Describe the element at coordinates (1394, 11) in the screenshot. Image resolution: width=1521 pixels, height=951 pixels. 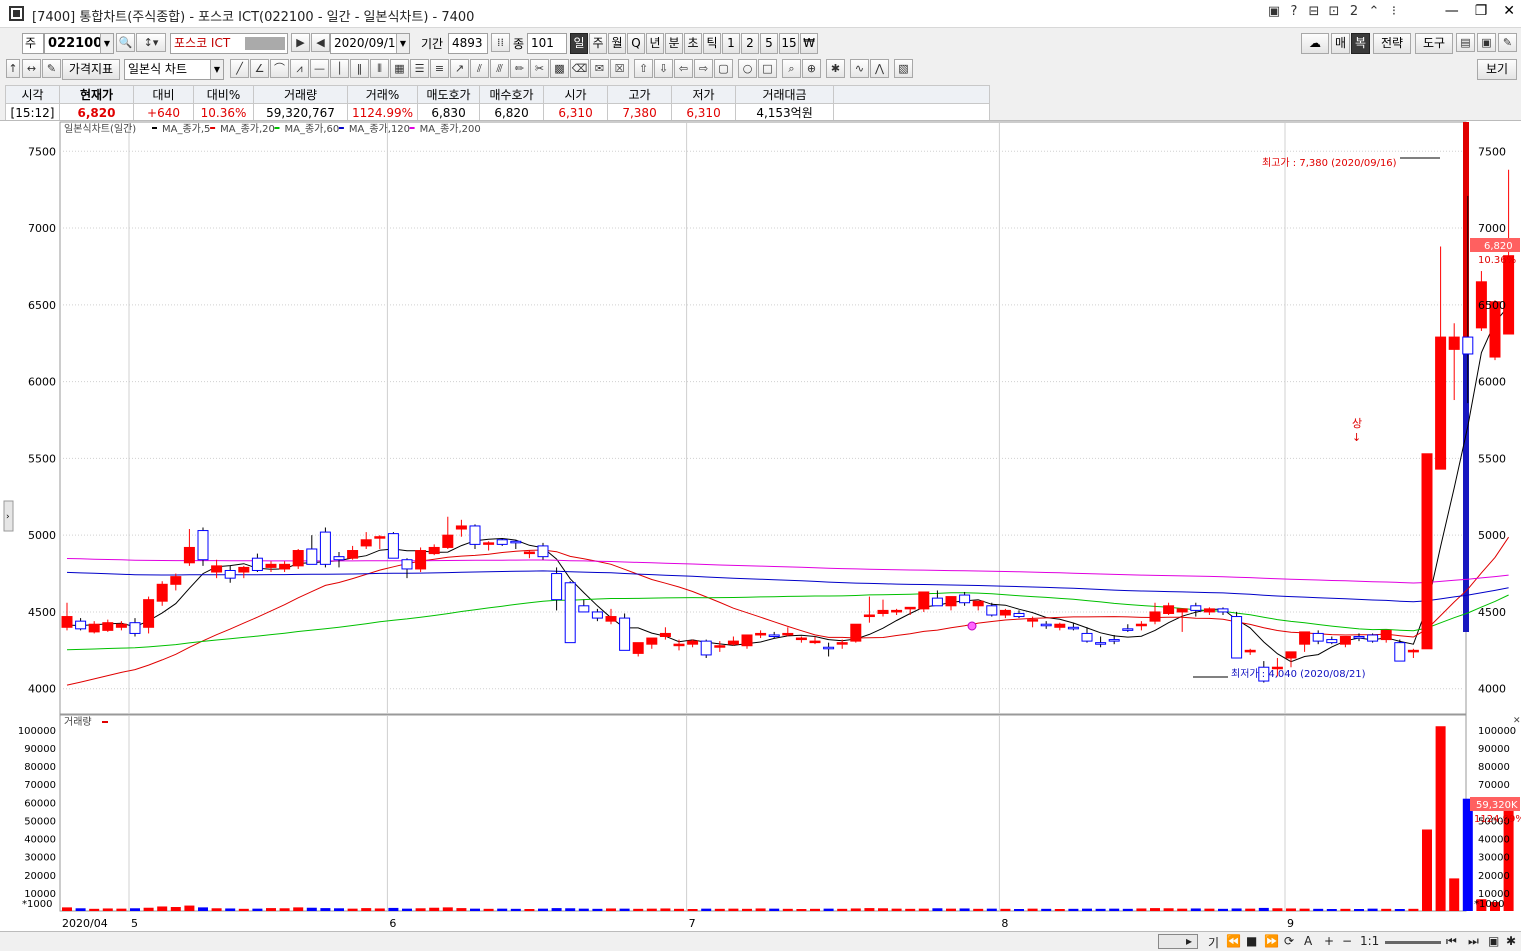
I see `more-icon: ⁝` at that location.